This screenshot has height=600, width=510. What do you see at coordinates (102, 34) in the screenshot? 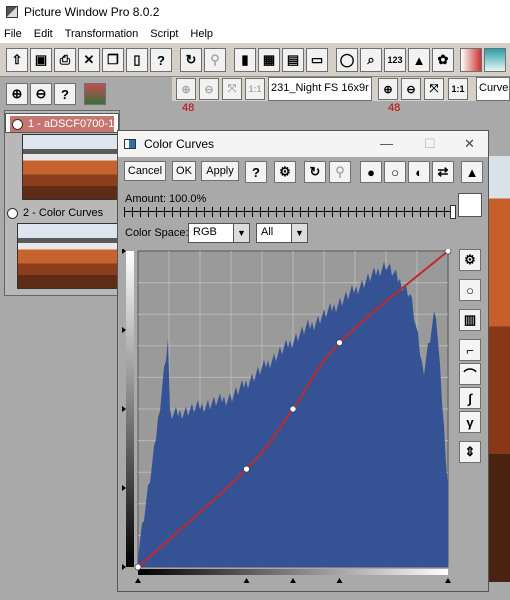
I see `menu-transformation: Transformation` at bounding box center [102, 34].